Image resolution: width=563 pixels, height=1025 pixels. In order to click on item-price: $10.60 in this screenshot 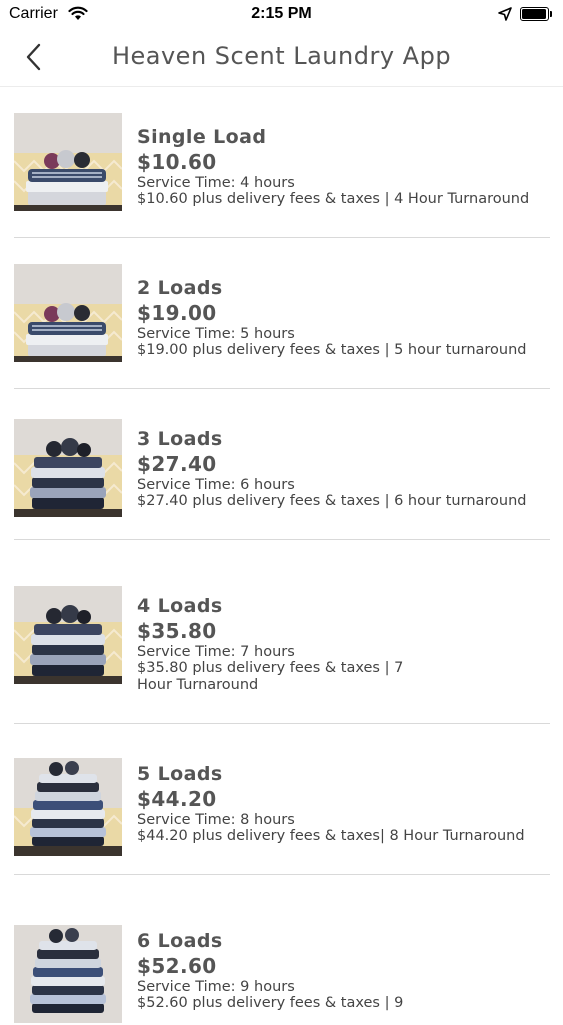, I will do `click(177, 162)`.